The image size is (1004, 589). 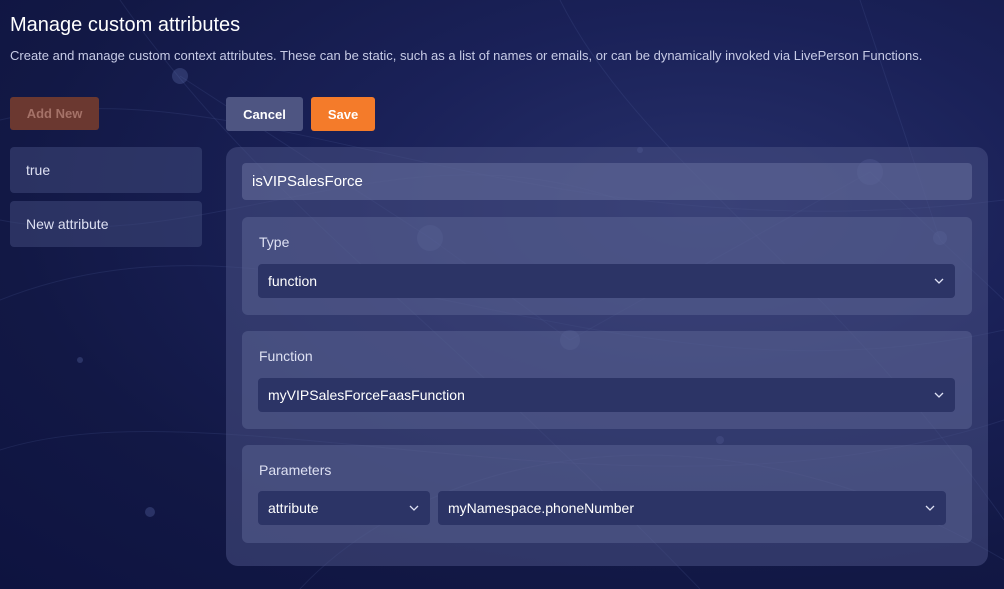 I want to click on type-select-value: function, so click(x=293, y=281).